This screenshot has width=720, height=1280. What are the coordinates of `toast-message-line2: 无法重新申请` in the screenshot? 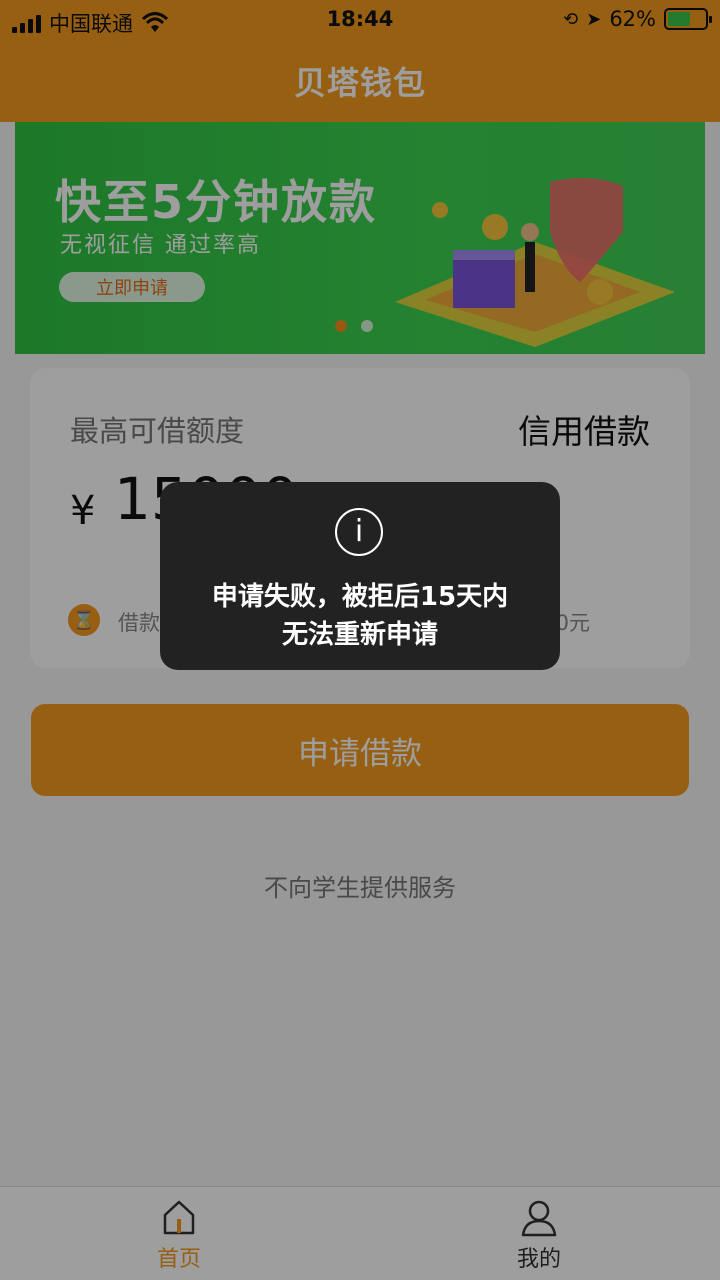 It's located at (359, 635).